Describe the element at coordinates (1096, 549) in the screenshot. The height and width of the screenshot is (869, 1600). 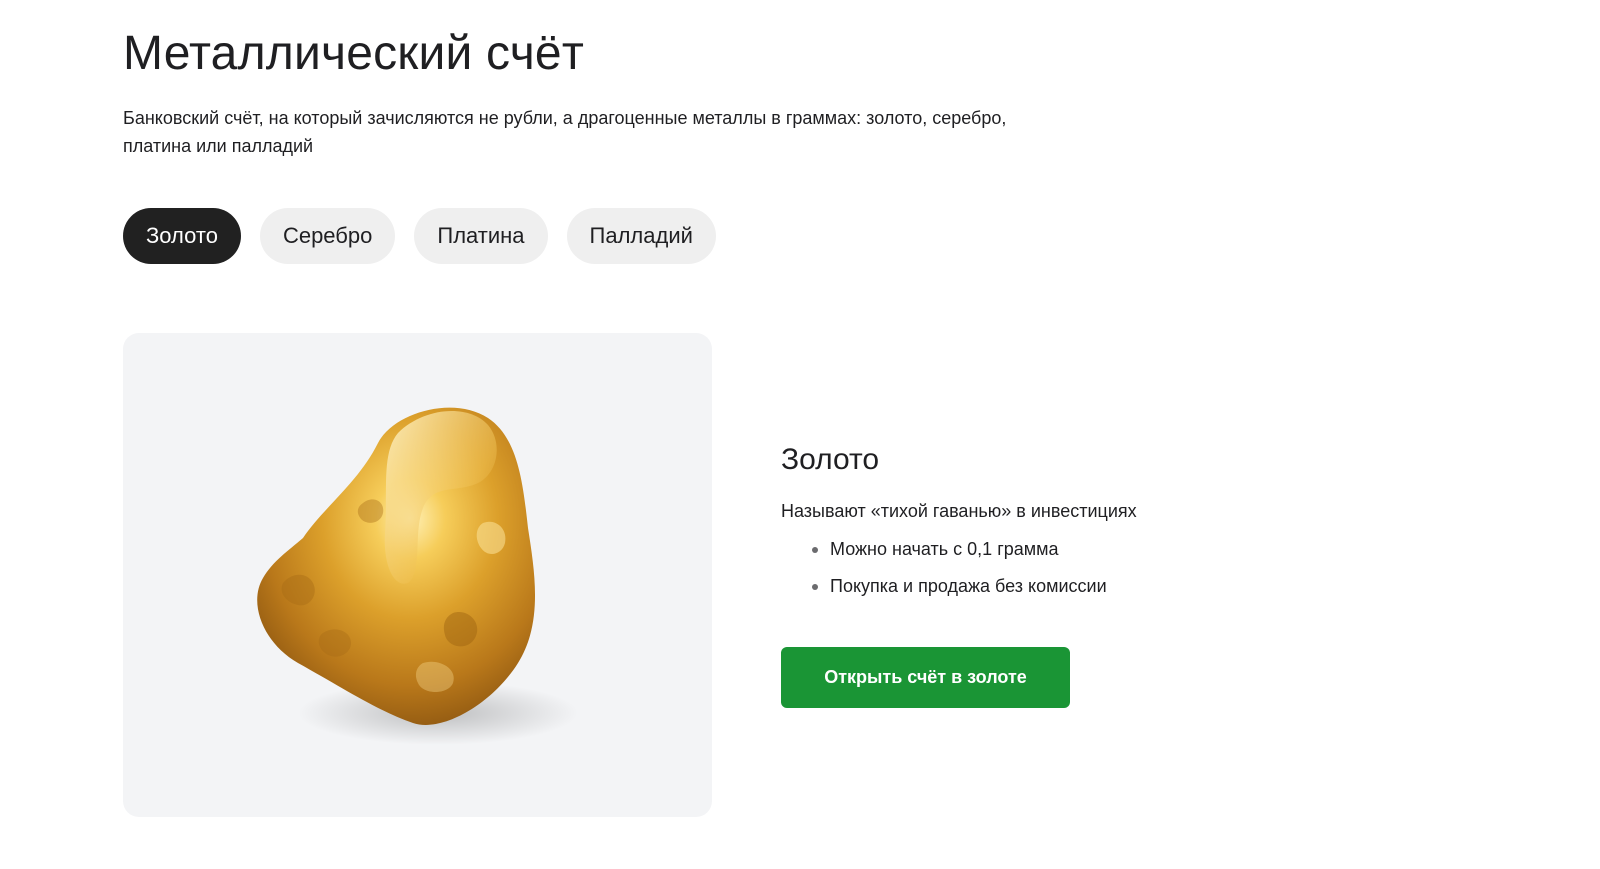
I see `feature-item: Можно начать с 0,1 грамма` at that location.